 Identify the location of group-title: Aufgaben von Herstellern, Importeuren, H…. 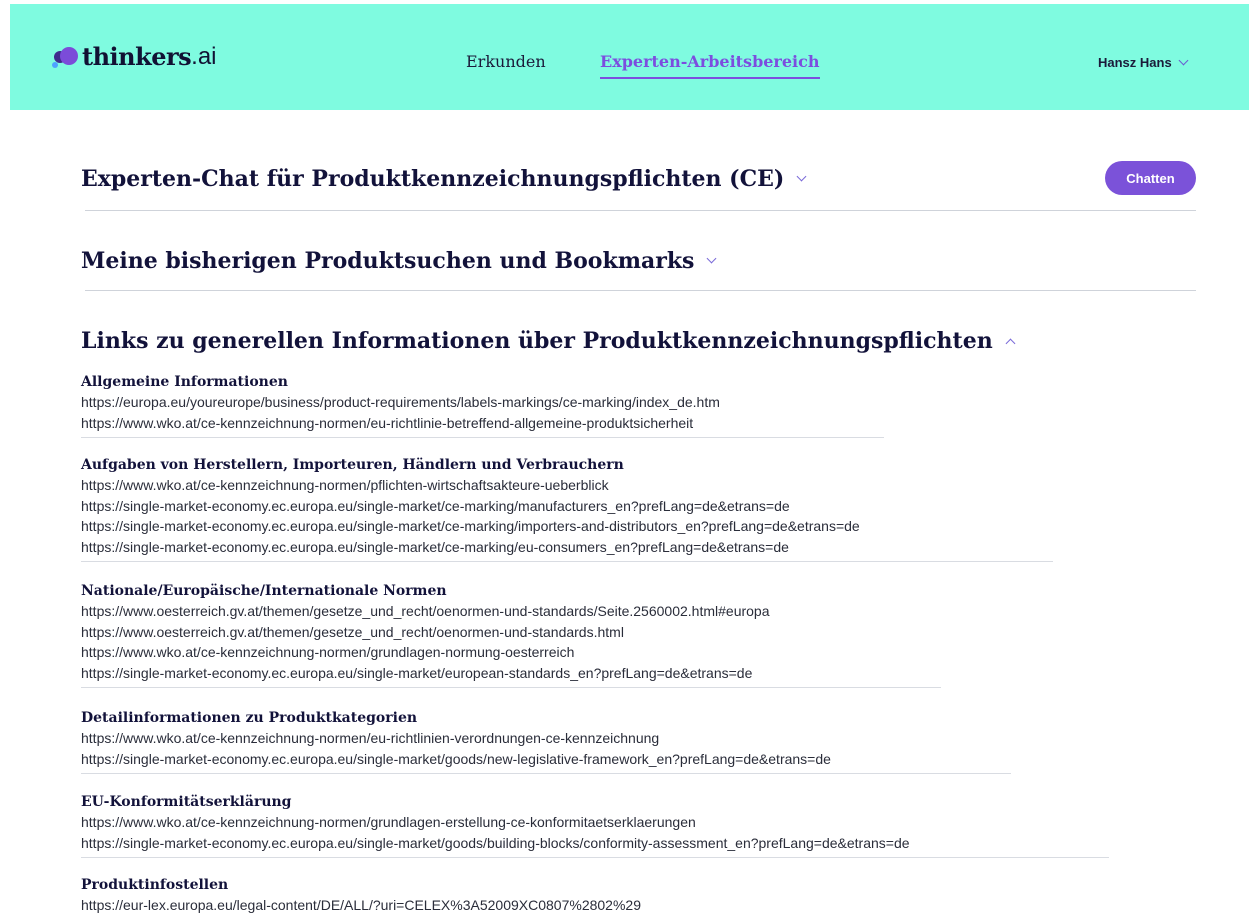
(352, 465).